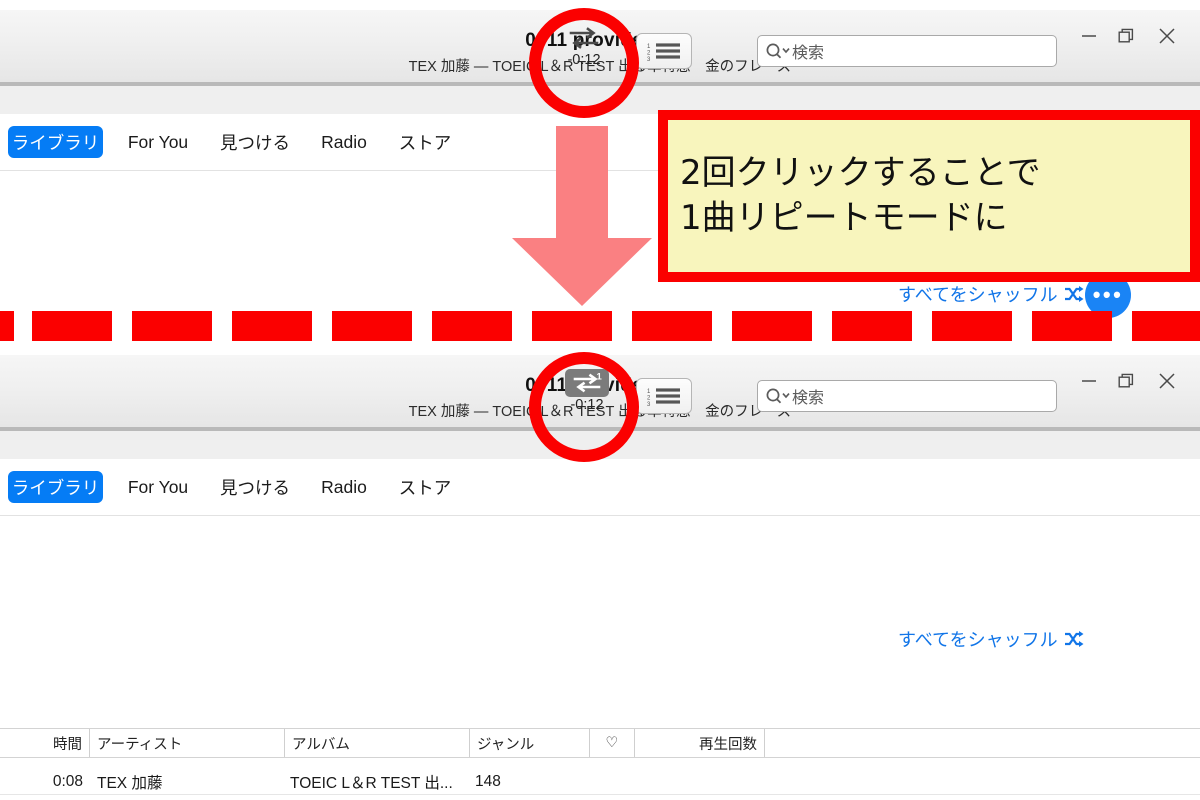 The image size is (1200, 800). I want to click on column-header-genre: ジャンル, so click(530, 743).